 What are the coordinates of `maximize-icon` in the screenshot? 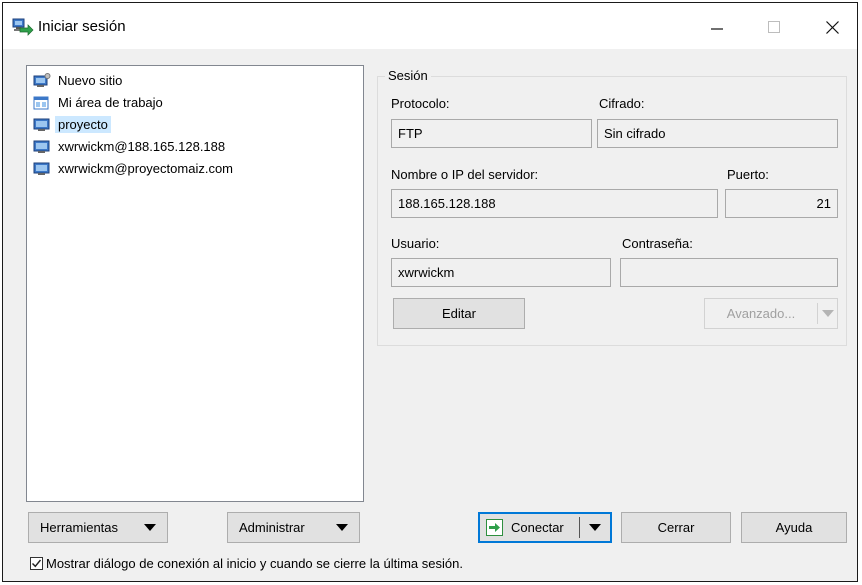 It's located at (774, 27).